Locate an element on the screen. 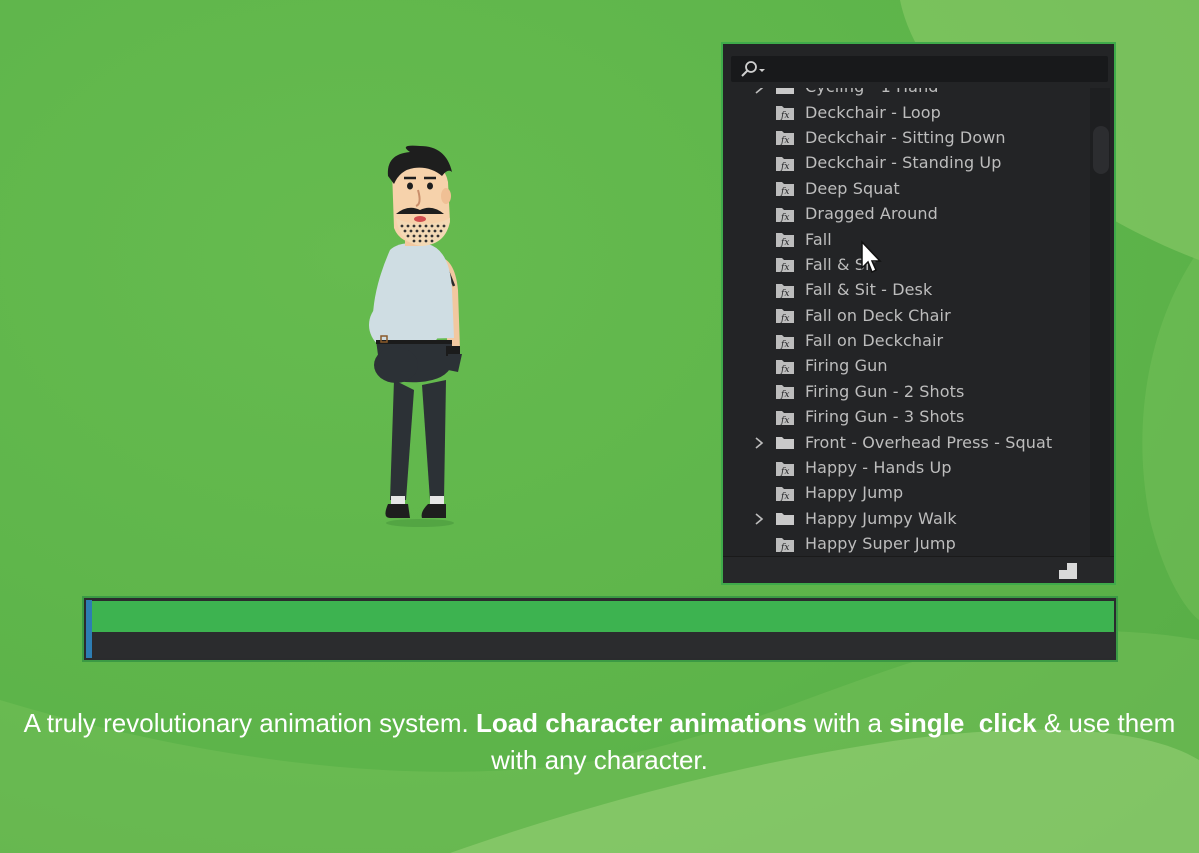 This screenshot has height=853, width=1199. library-item-label: Happy Jump is located at coordinates (854, 493).